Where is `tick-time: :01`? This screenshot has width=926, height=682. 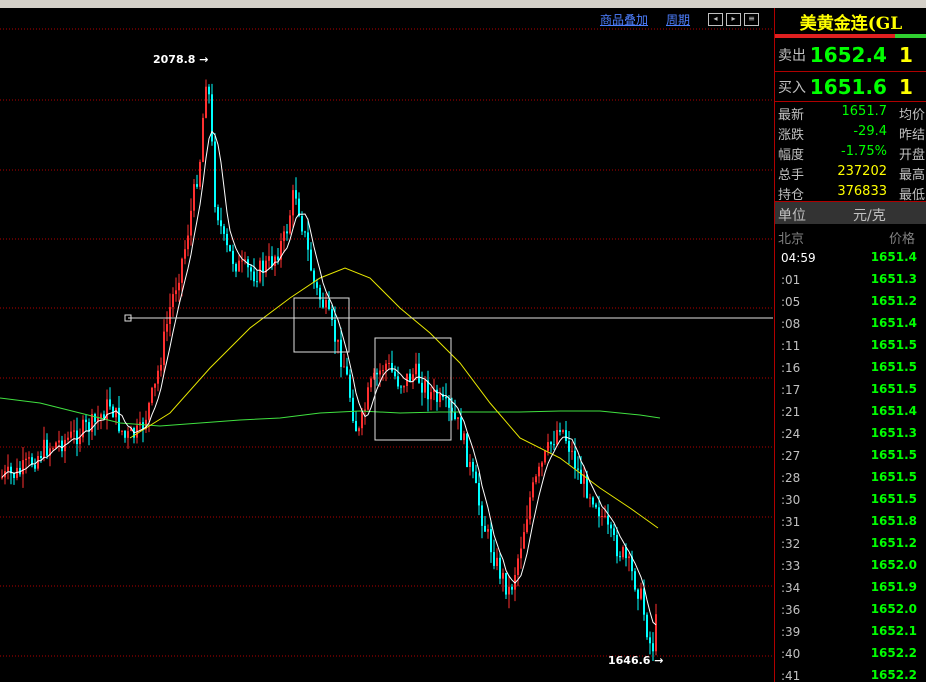 tick-time: :01 is located at coordinates (791, 280).